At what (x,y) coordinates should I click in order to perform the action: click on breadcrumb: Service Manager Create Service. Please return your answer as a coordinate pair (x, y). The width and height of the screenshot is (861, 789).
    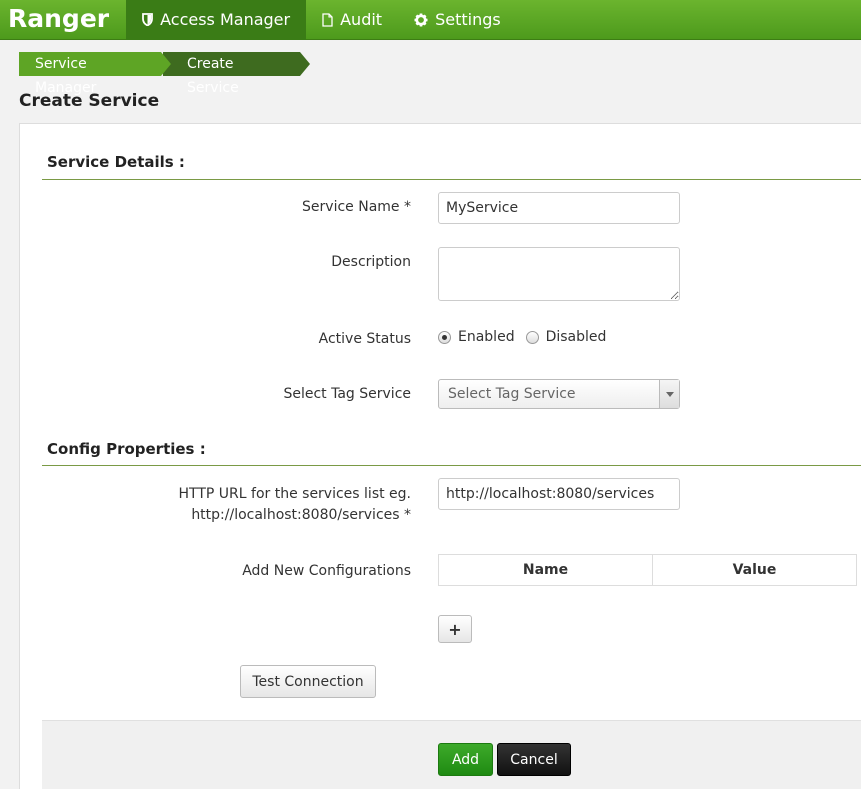
    Looking at the image, I should click on (164, 74).